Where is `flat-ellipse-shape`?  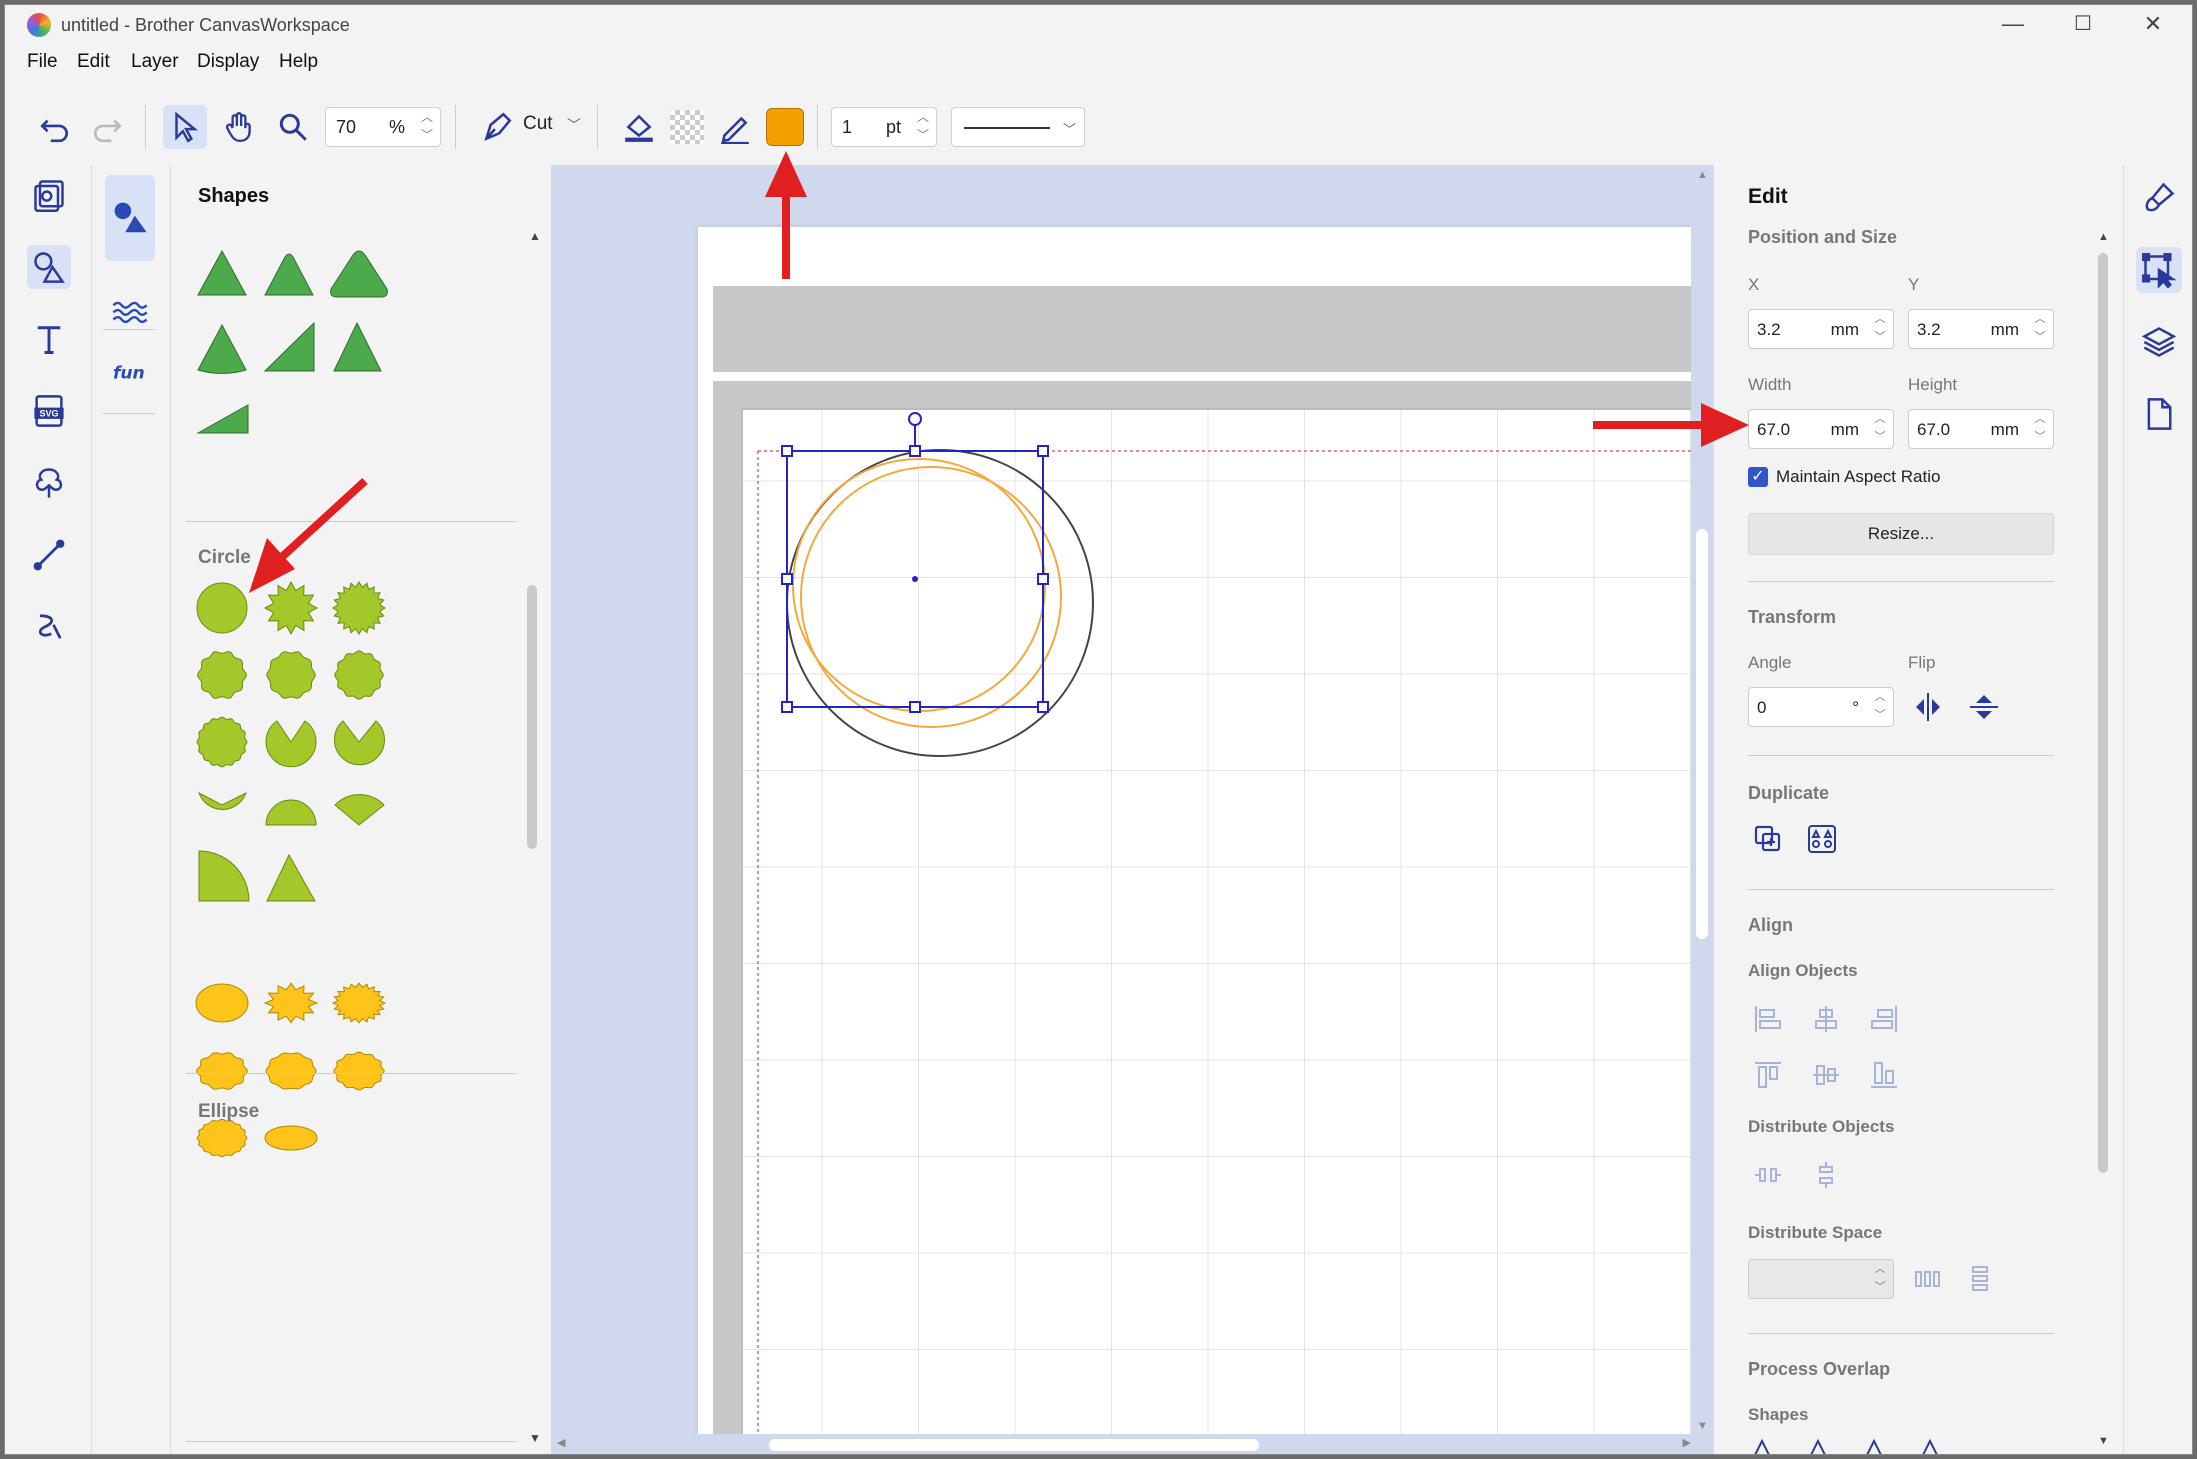 flat-ellipse-shape is located at coordinates (291, 1138).